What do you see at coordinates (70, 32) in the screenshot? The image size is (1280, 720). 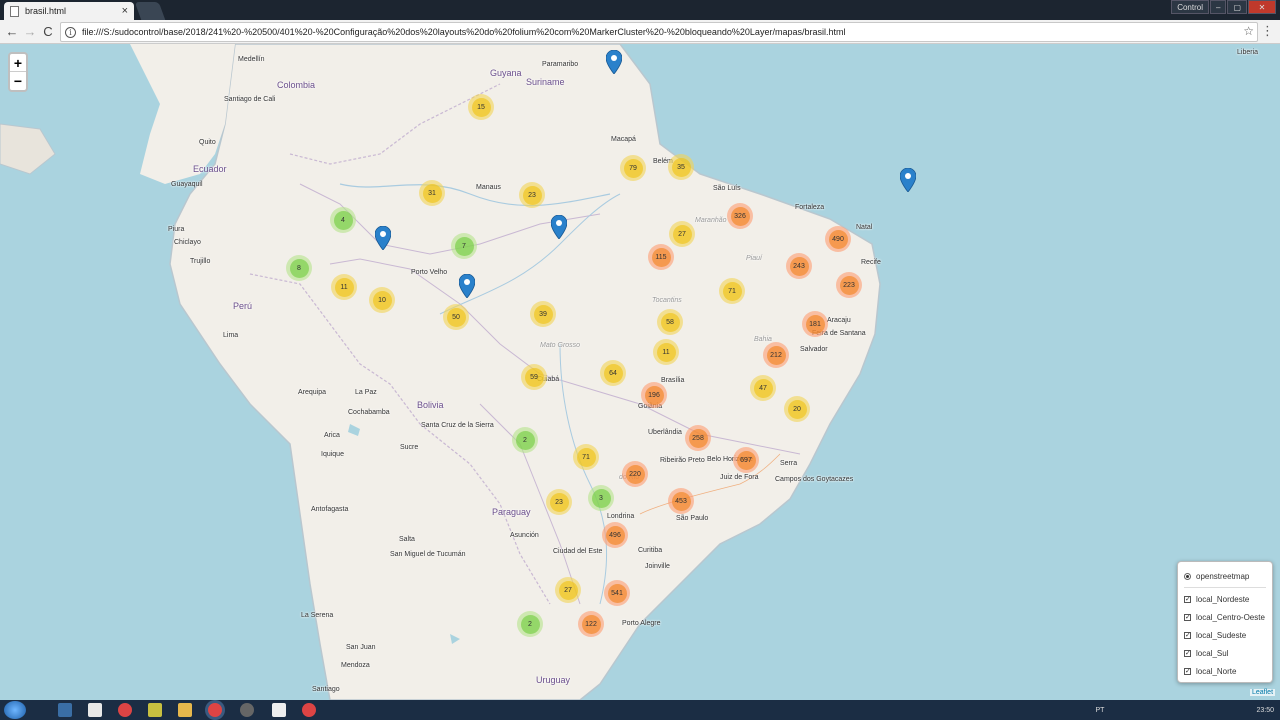 I see `info-icon: i` at bounding box center [70, 32].